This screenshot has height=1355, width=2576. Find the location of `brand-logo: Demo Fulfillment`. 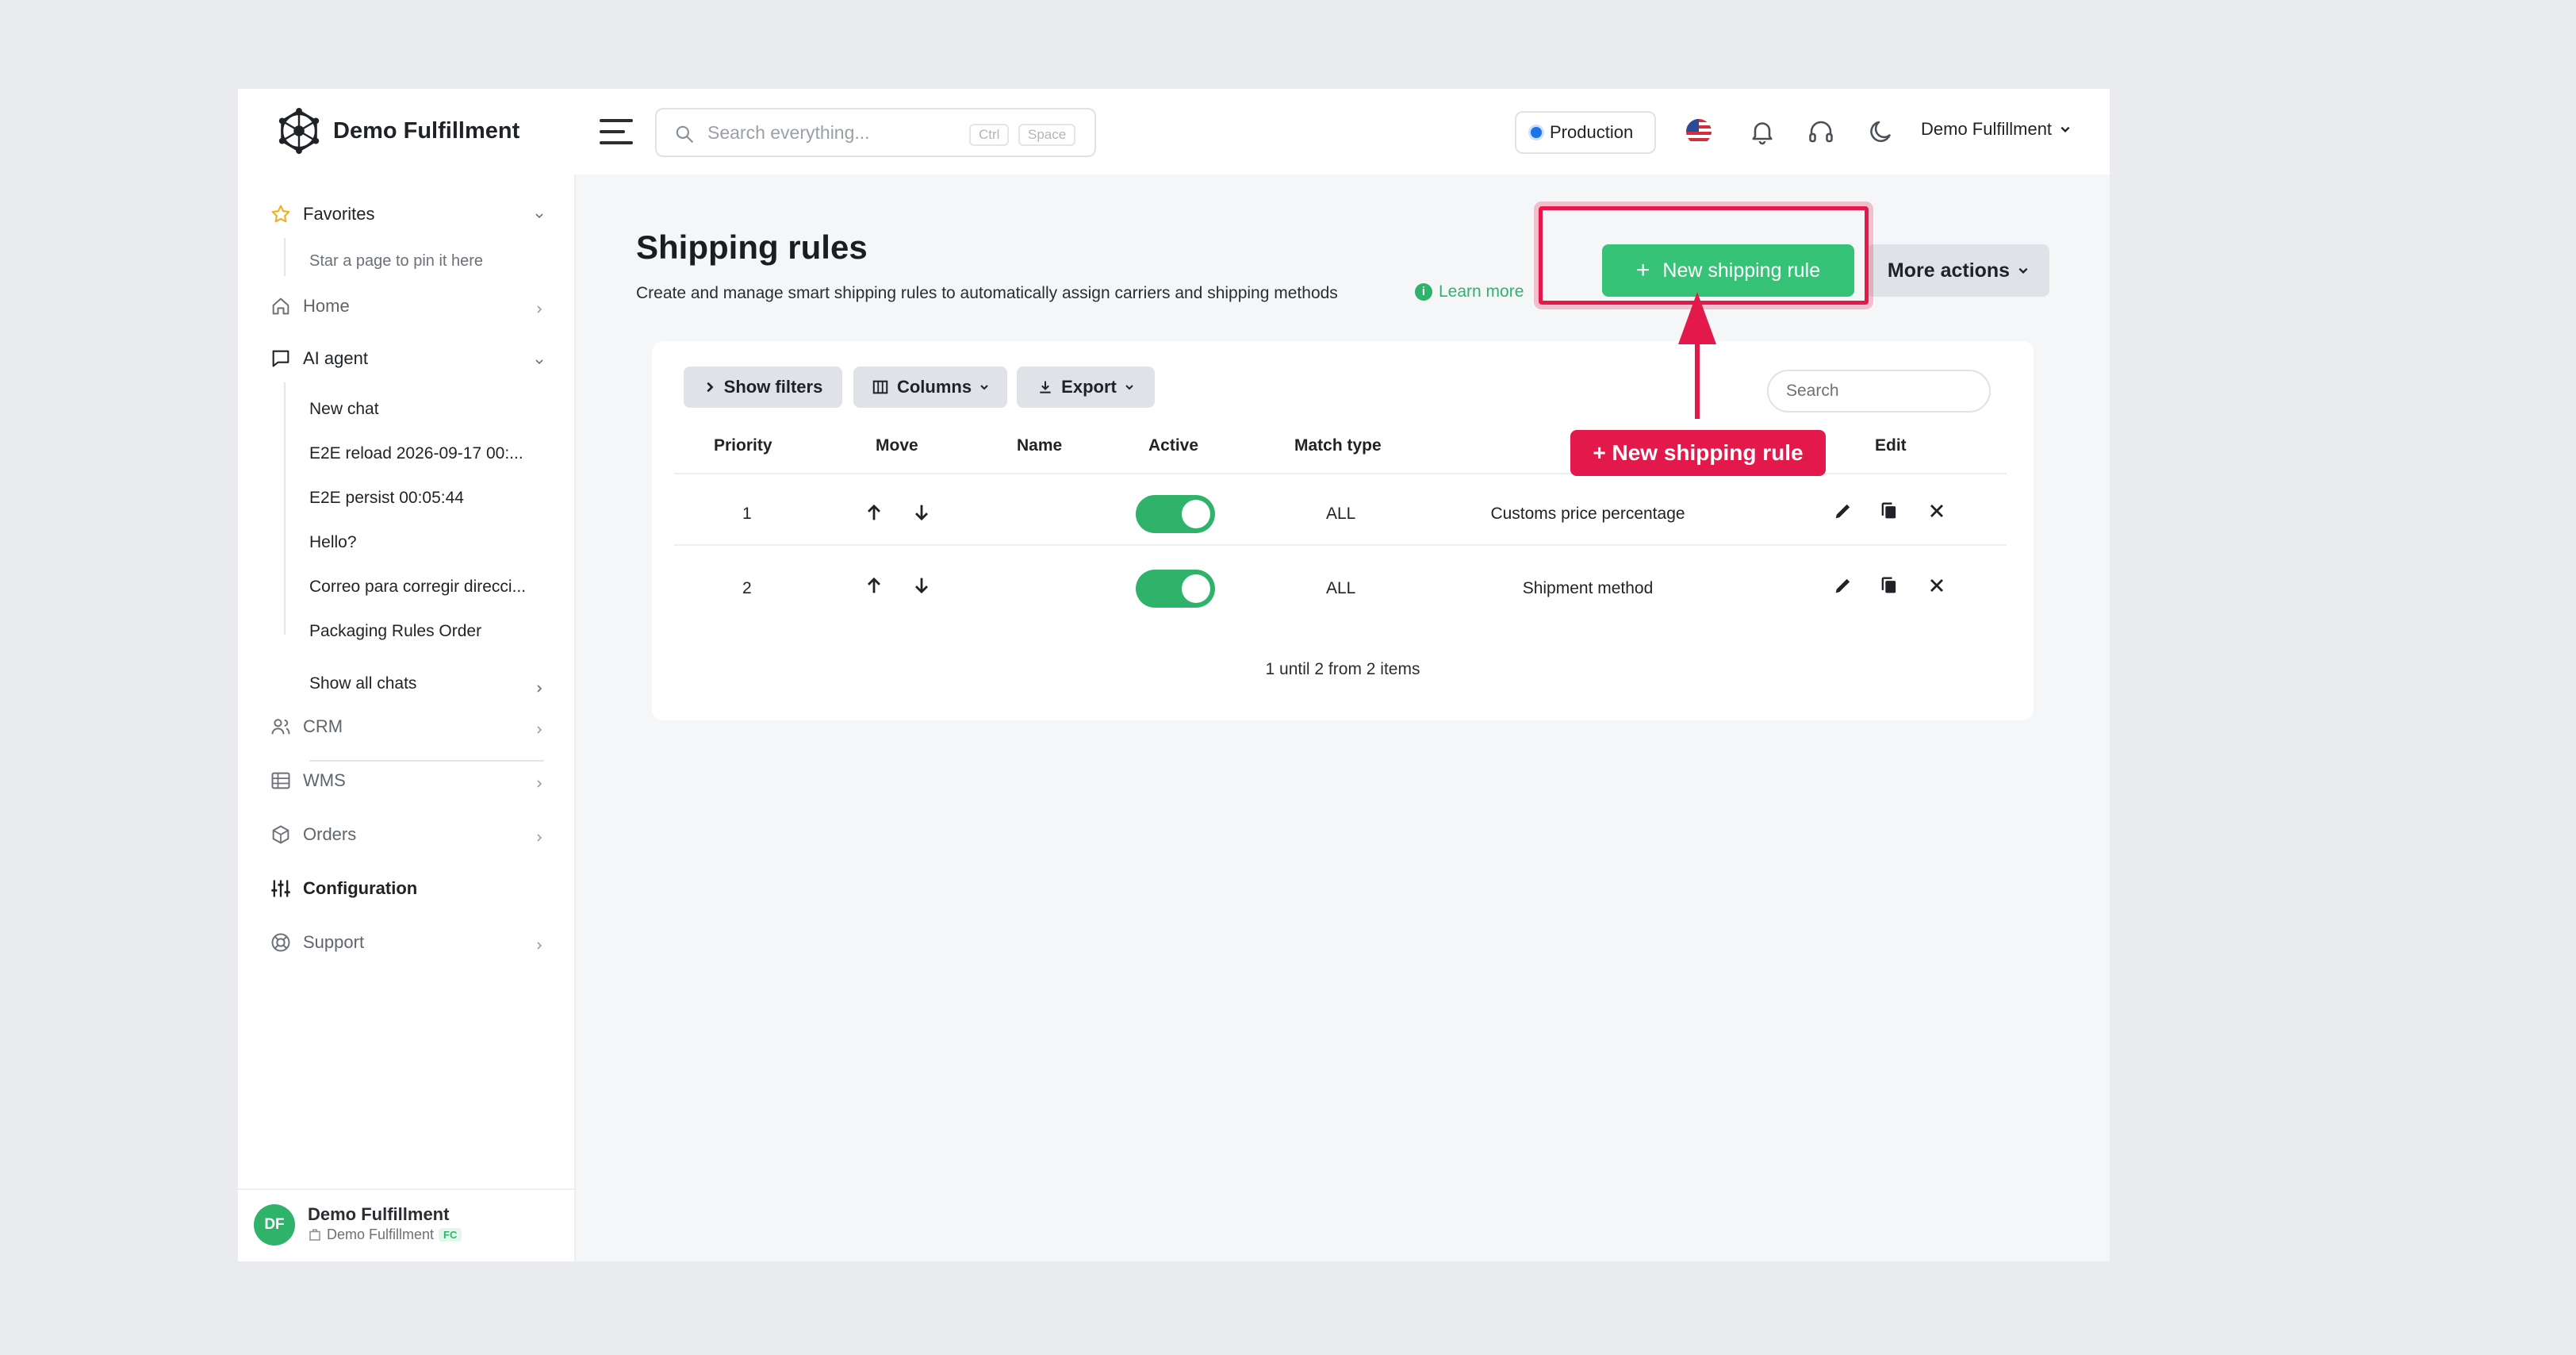

brand-logo: Demo Fulfillment is located at coordinates (397, 130).